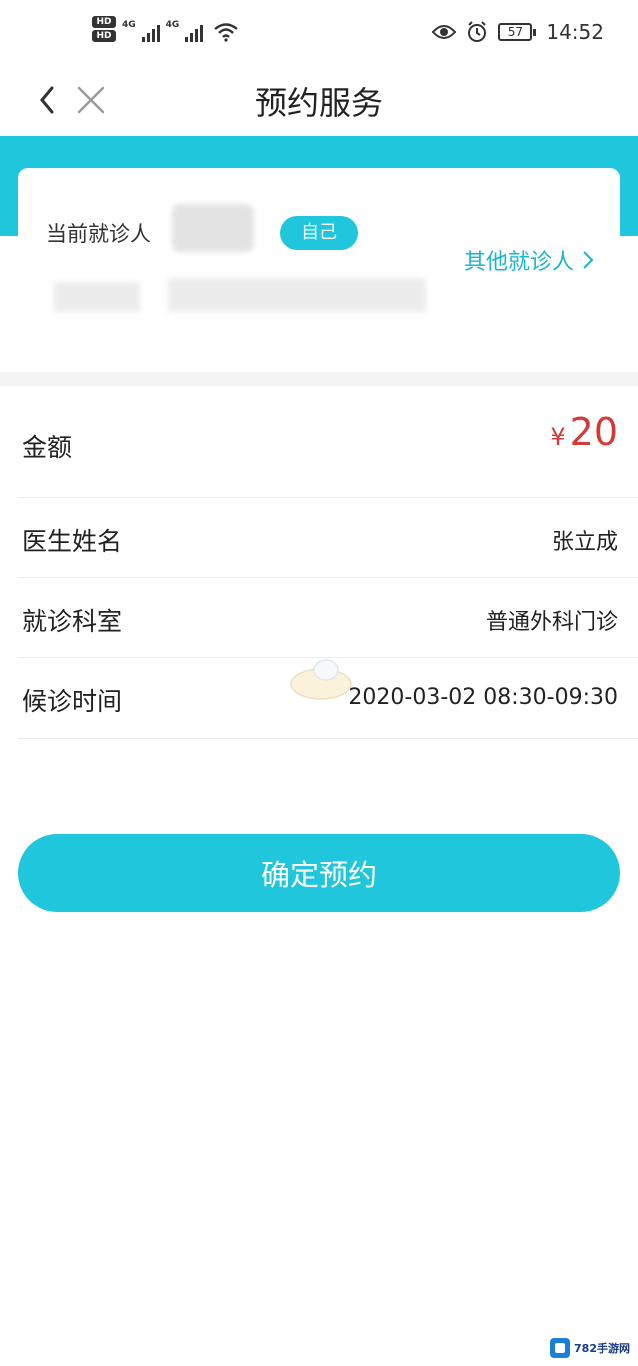 The width and height of the screenshot is (638, 1366). I want to click on amount-number: 20, so click(593, 432).